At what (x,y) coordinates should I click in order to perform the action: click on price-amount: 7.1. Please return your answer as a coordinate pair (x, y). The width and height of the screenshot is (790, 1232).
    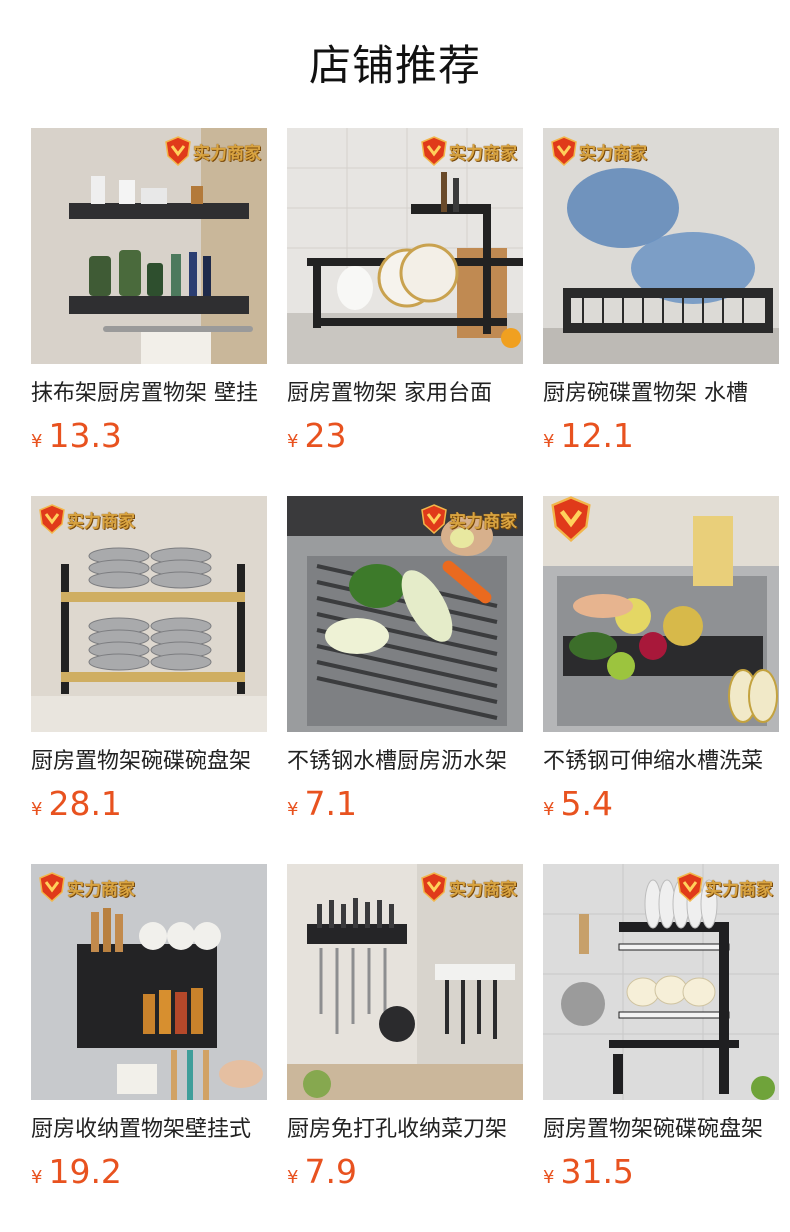
    Looking at the image, I should click on (330, 803).